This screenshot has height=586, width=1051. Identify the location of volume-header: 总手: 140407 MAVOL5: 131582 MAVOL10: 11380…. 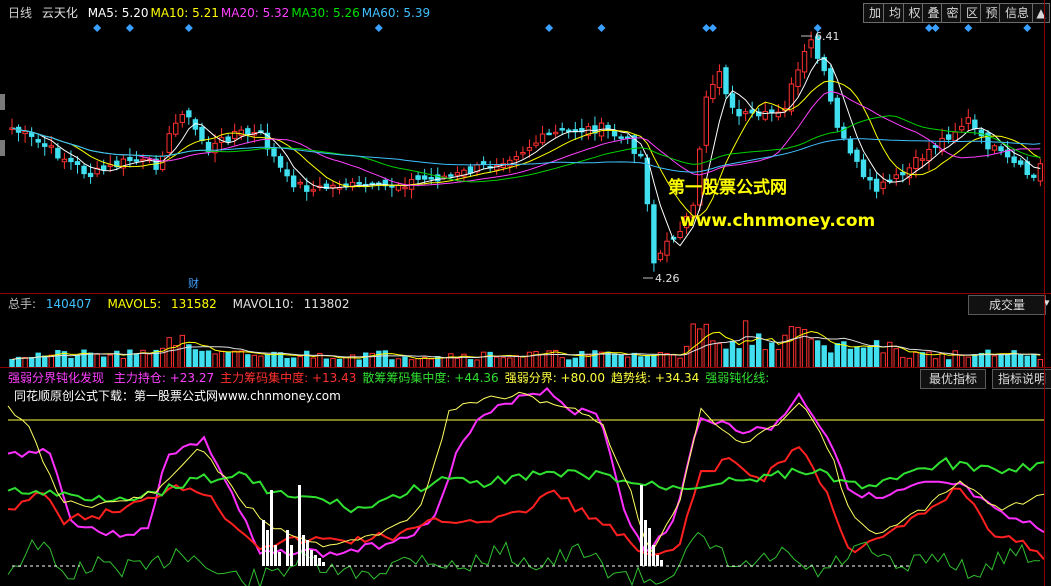
(184, 304).